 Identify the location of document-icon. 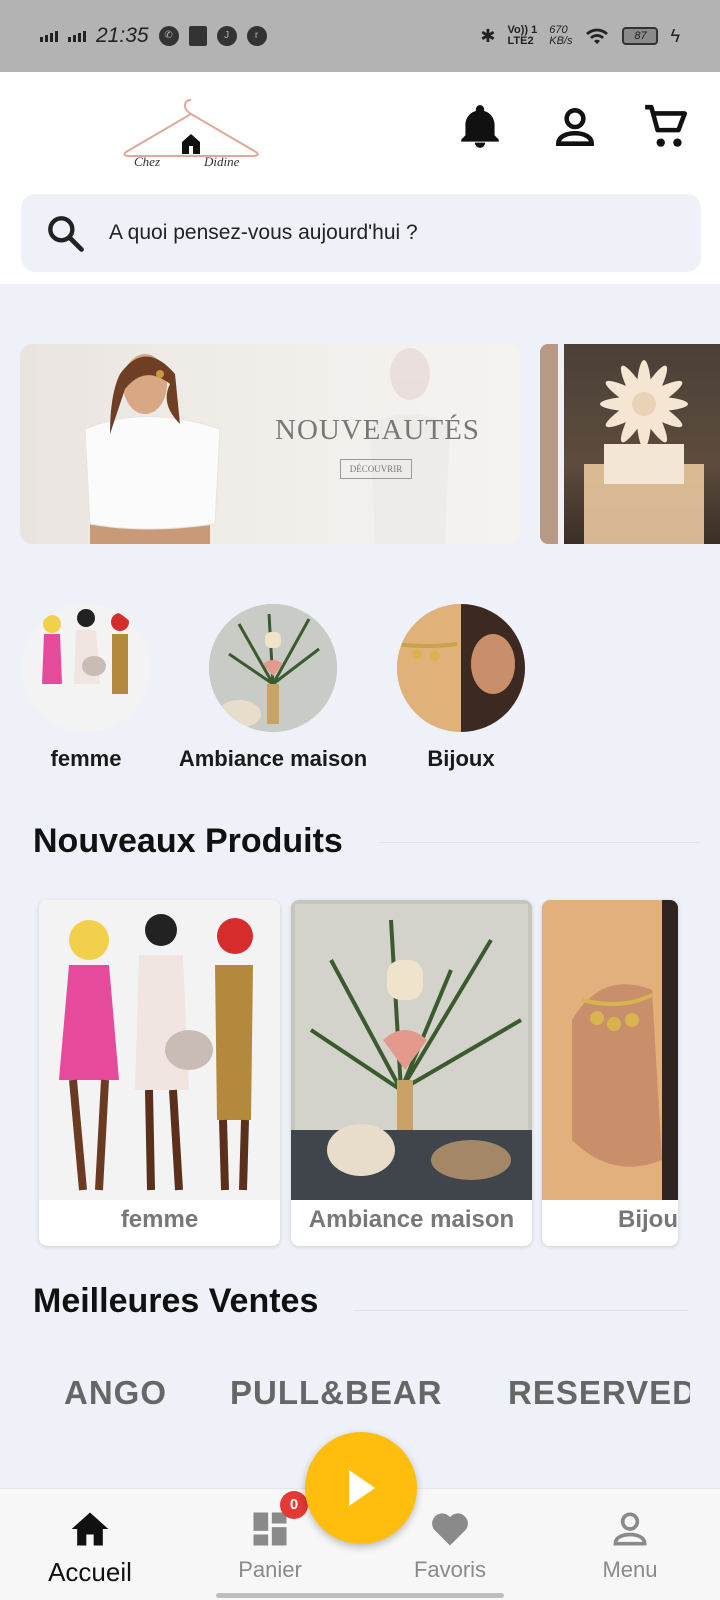
(197, 36).